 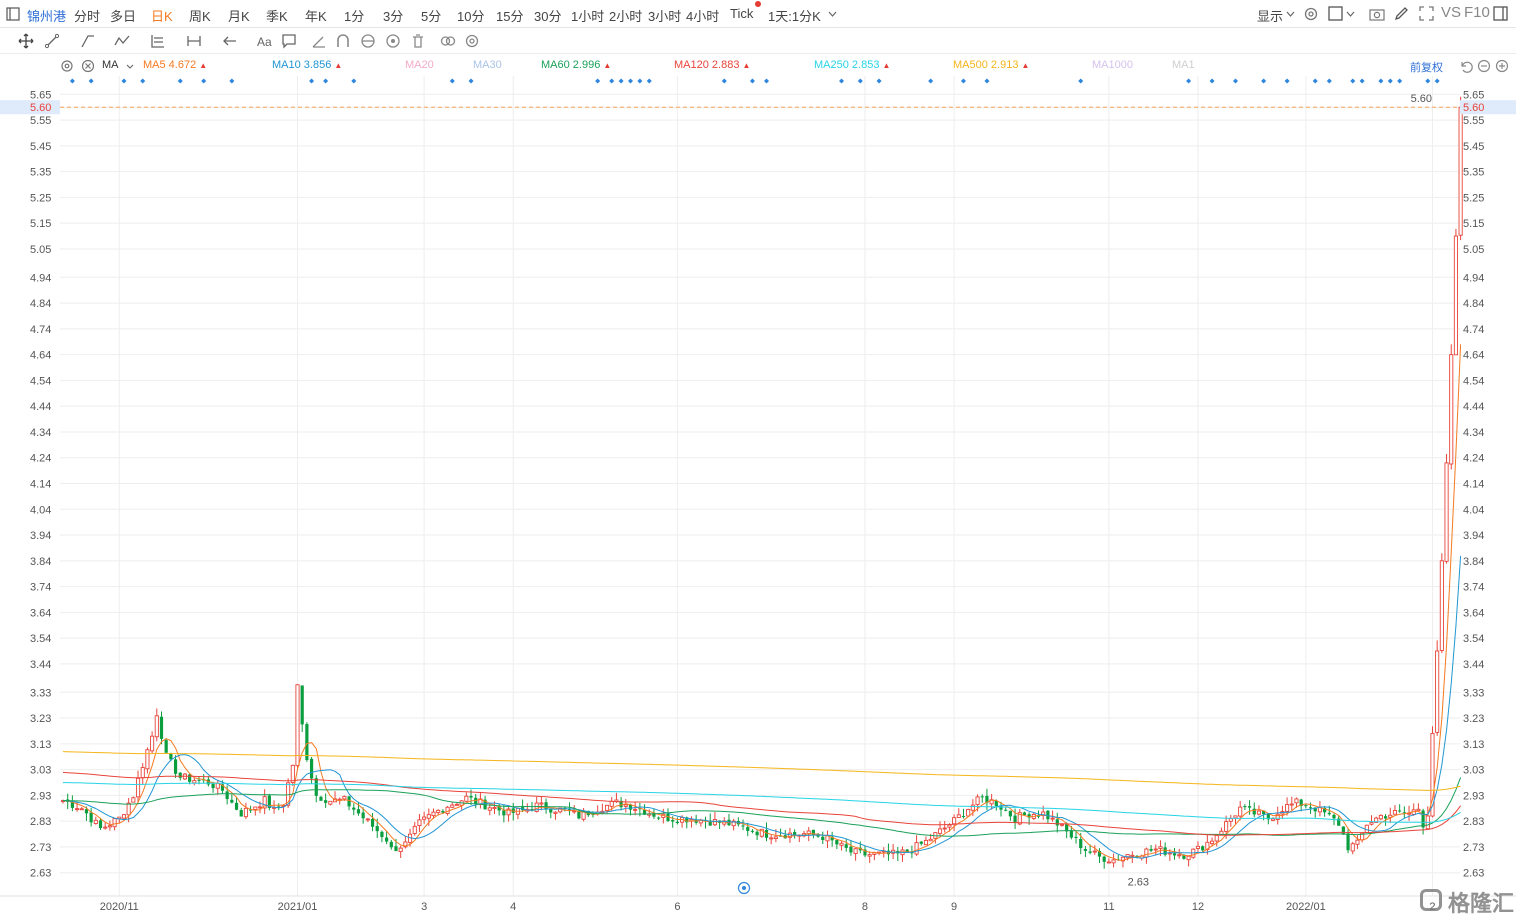 I want to click on layout-square-icon, so click(x=1335, y=13).